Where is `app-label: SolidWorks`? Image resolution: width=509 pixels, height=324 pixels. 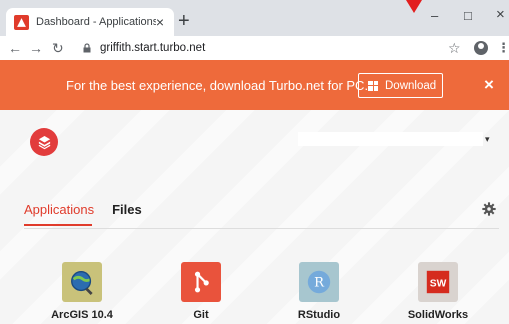
app-label: SolidWorks is located at coordinates (438, 315).